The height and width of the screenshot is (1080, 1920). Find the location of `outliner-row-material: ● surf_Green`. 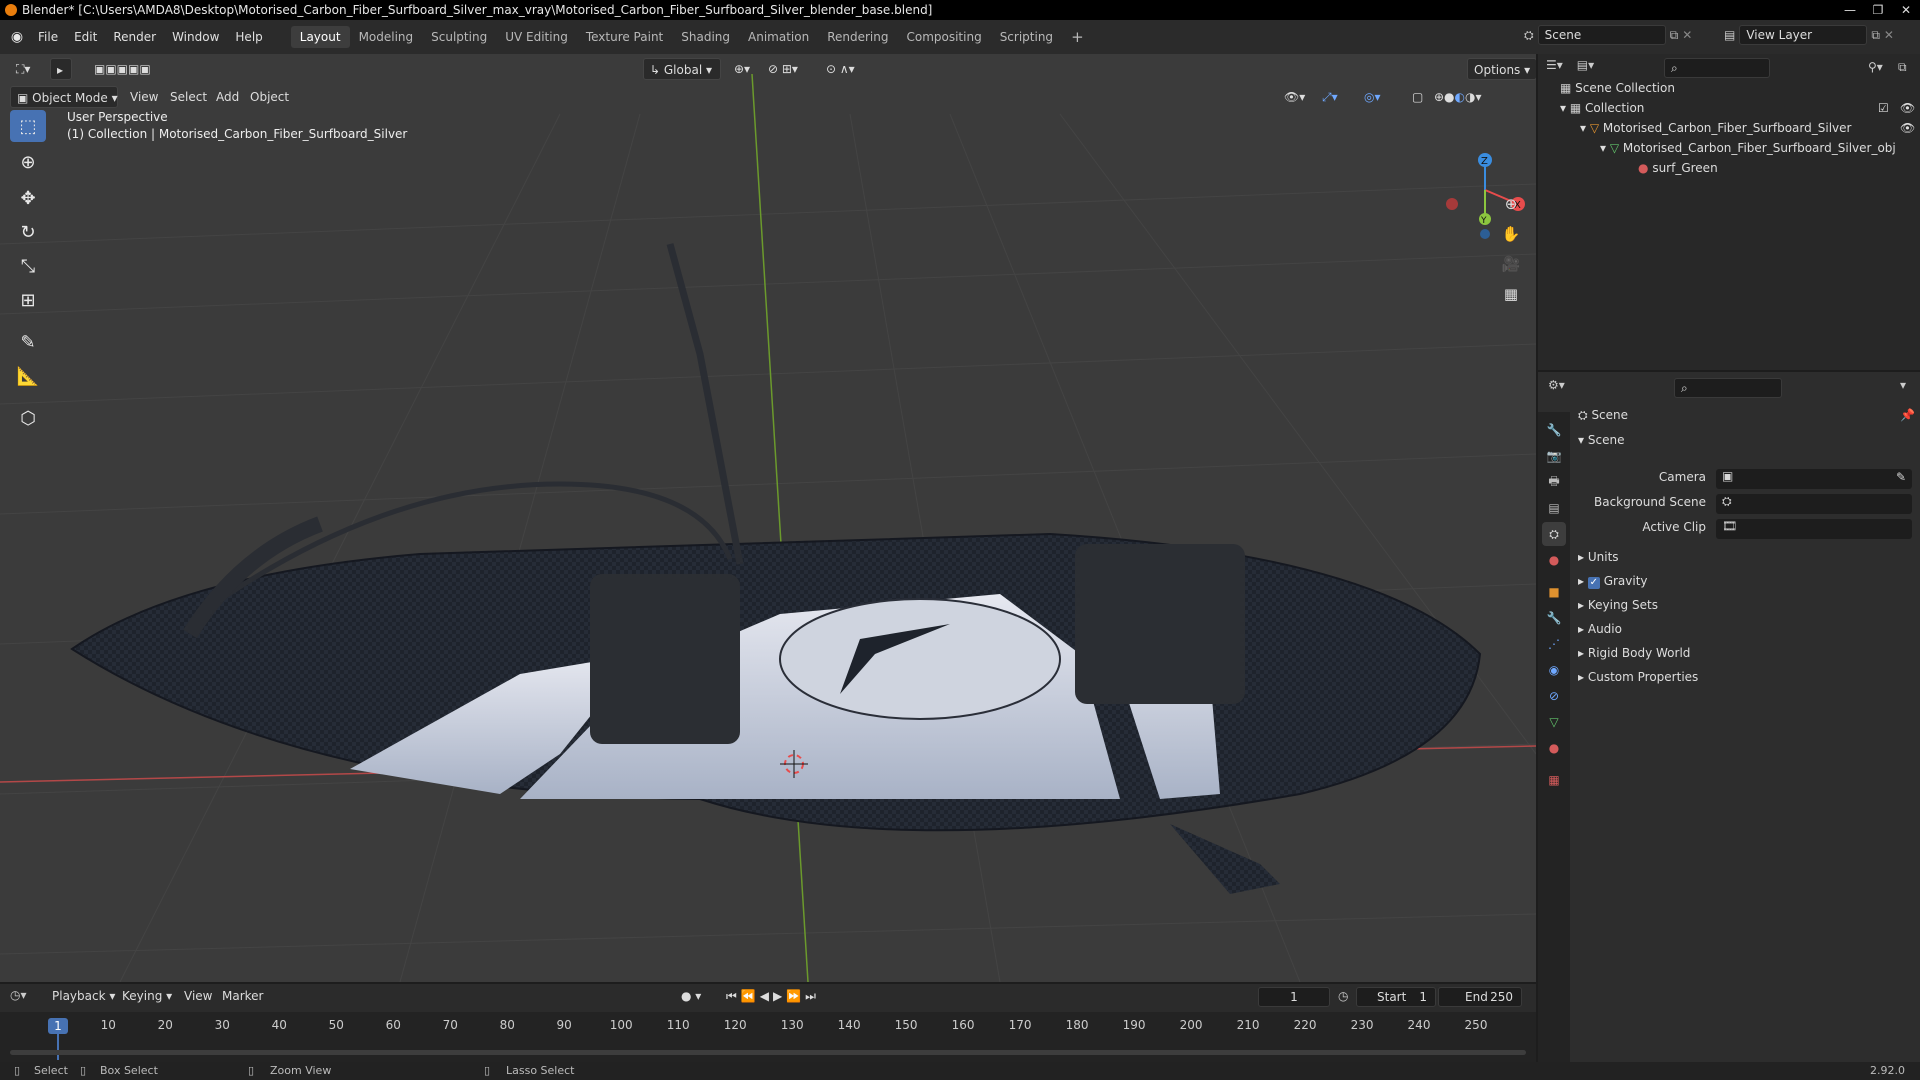

outliner-row-material: ● surf_Green is located at coordinates (1729, 168).